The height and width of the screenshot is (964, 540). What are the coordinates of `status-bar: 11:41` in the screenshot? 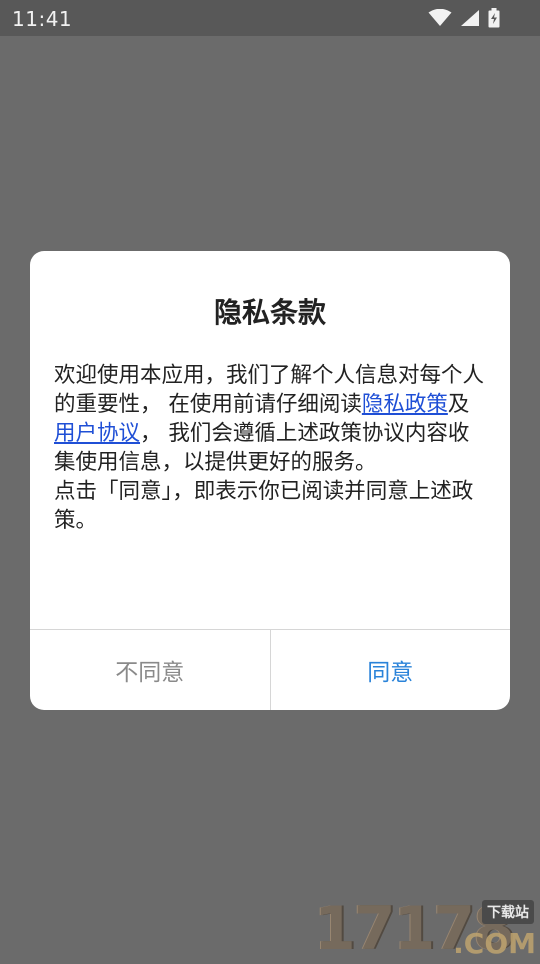 It's located at (270, 18).